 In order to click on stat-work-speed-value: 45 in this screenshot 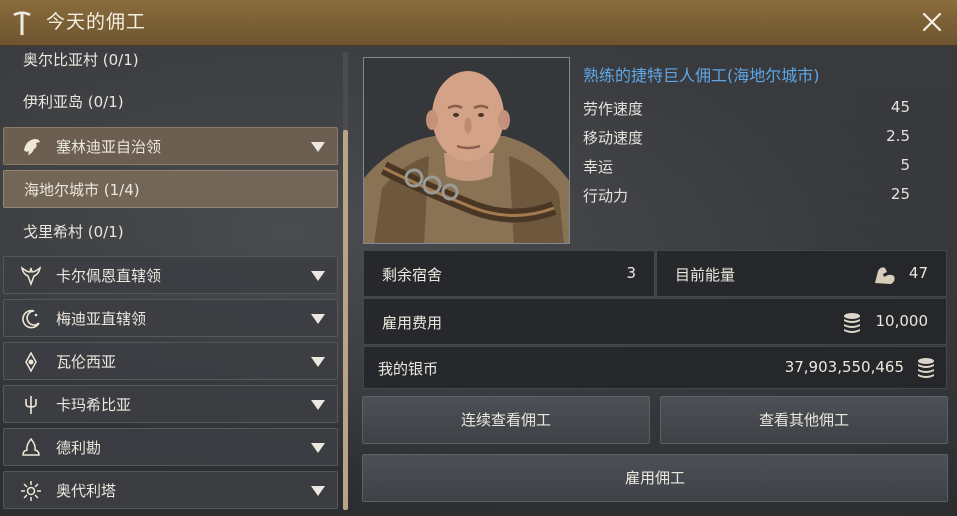, I will do `click(900, 107)`.